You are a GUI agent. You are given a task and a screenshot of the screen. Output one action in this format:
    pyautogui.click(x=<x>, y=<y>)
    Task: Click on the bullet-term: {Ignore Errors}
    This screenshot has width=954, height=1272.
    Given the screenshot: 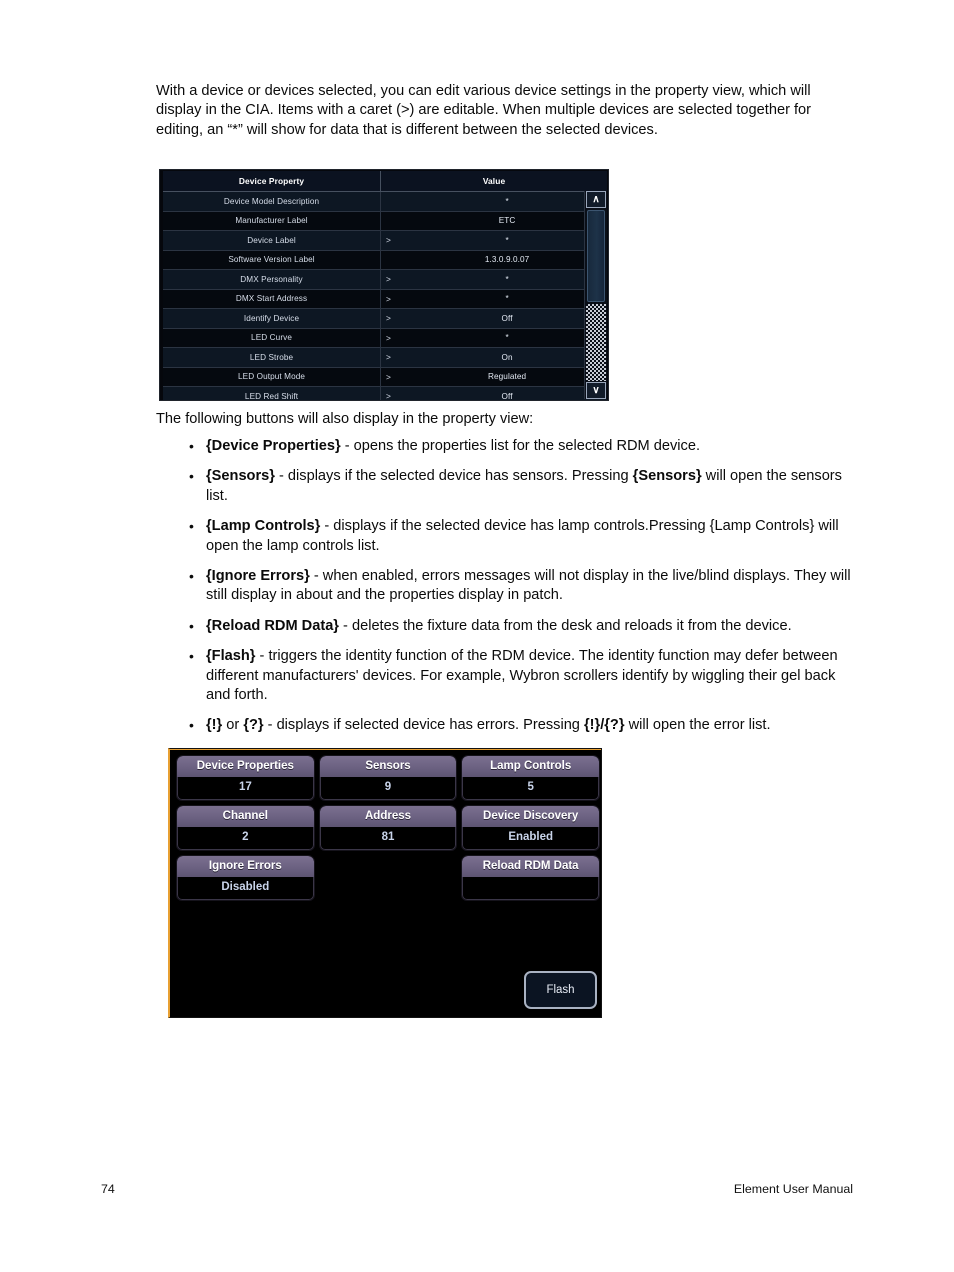 What is the action you would take?
    pyautogui.click(x=258, y=576)
    